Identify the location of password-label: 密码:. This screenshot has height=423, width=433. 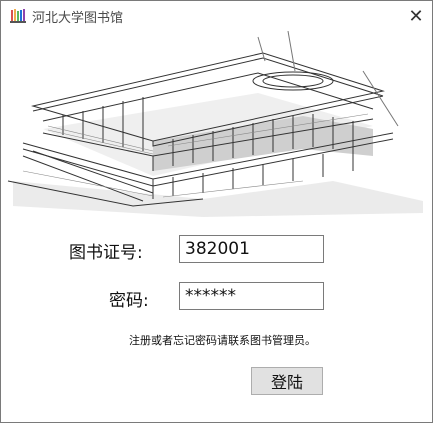
(129, 301).